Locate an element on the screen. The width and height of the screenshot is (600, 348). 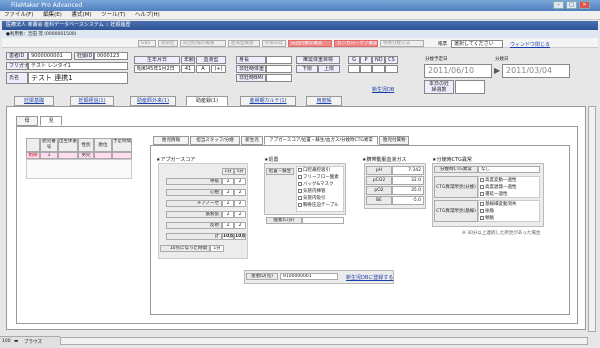
cs-value is located at coordinates (391, 69).